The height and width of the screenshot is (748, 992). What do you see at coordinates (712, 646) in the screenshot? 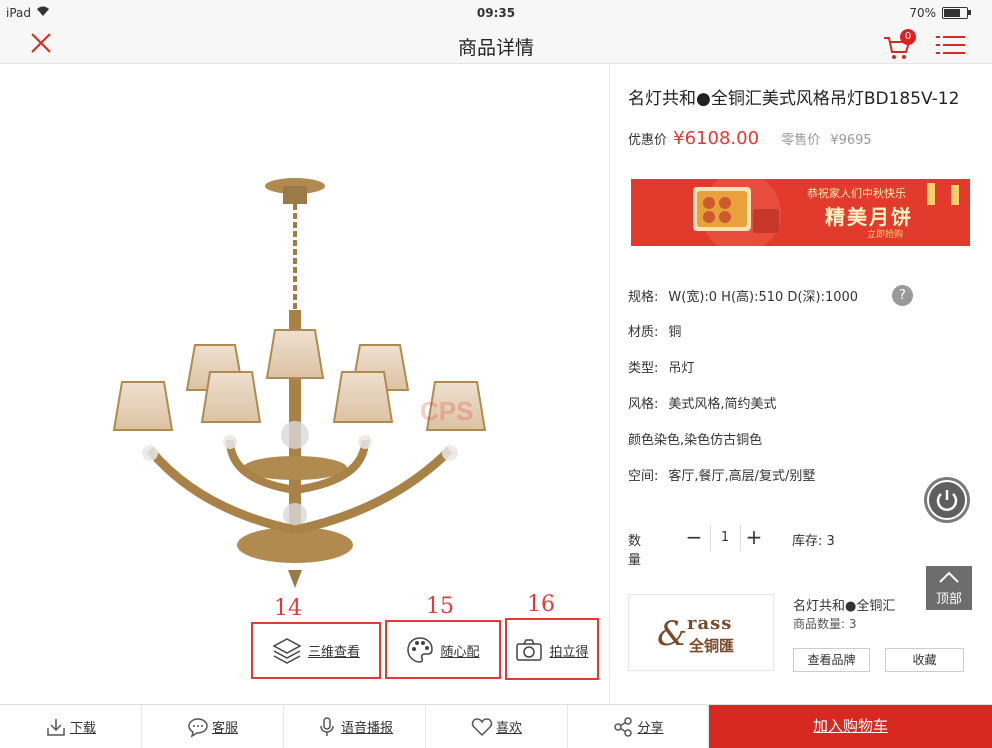
I see `brand-logo-cn: 全铜匯` at bounding box center [712, 646].